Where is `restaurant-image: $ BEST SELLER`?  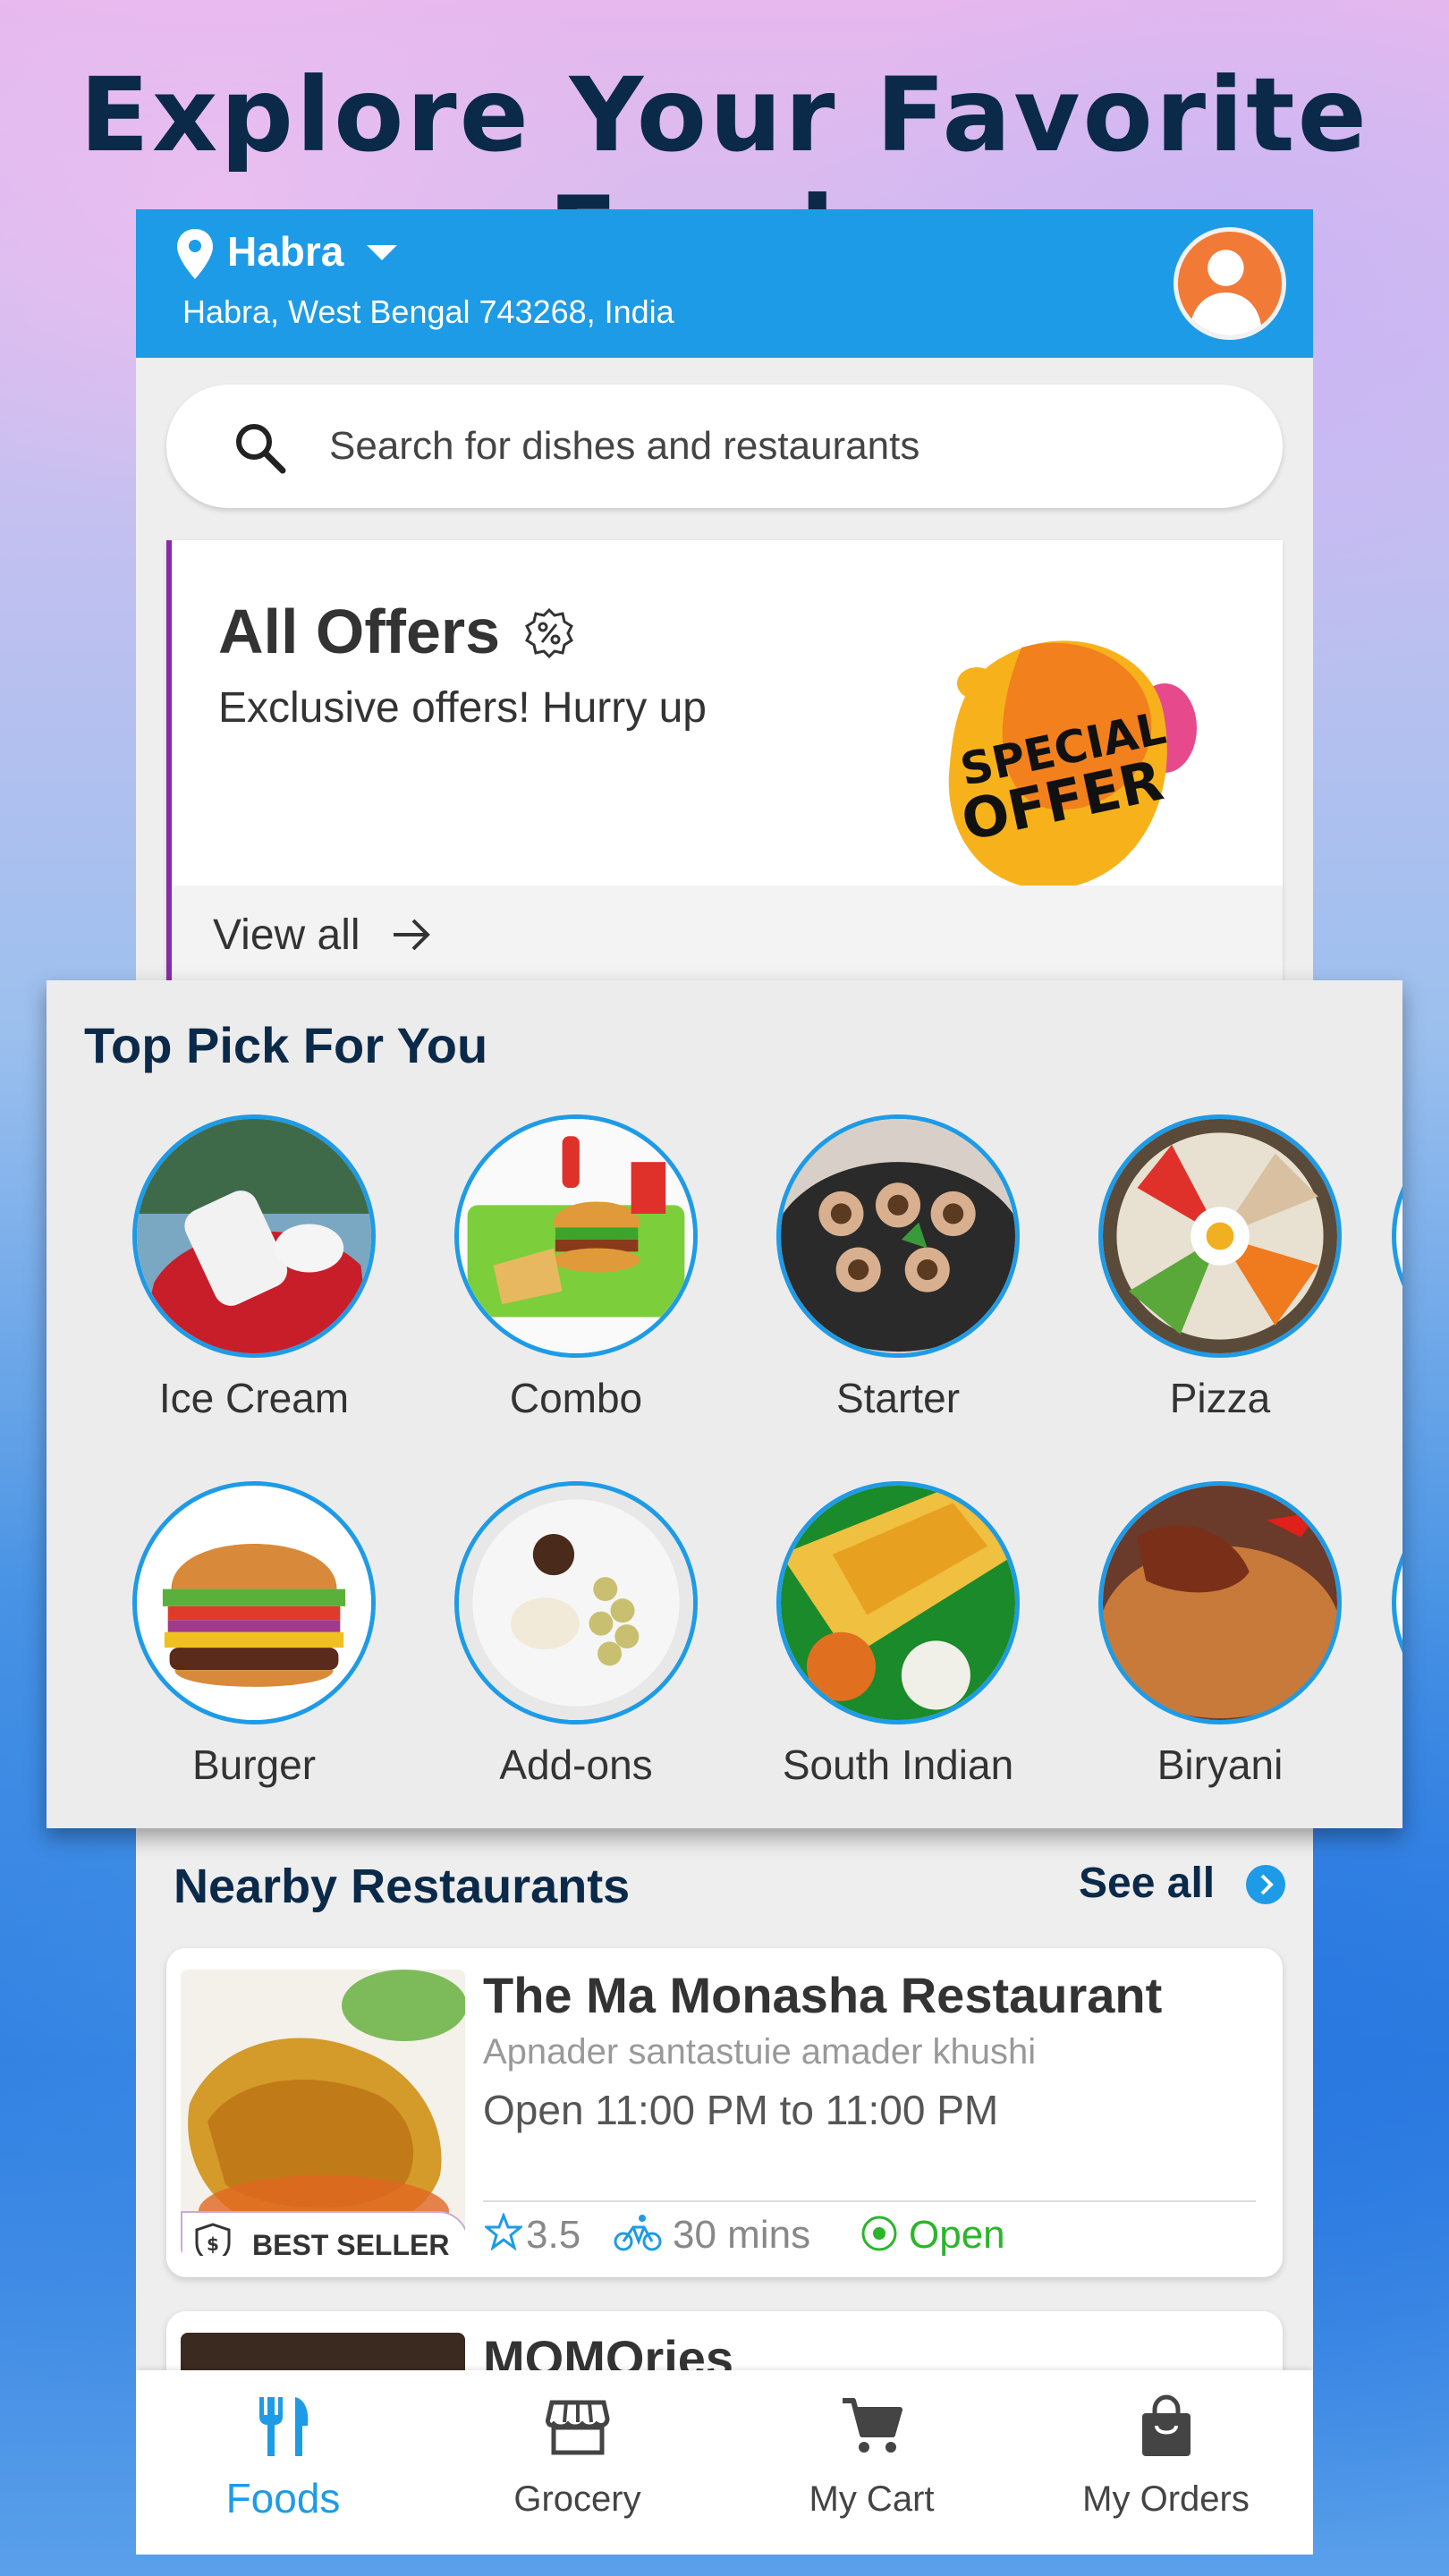
restaurant-image: $ BEST SELLER is located at coordinates (323, 2113).